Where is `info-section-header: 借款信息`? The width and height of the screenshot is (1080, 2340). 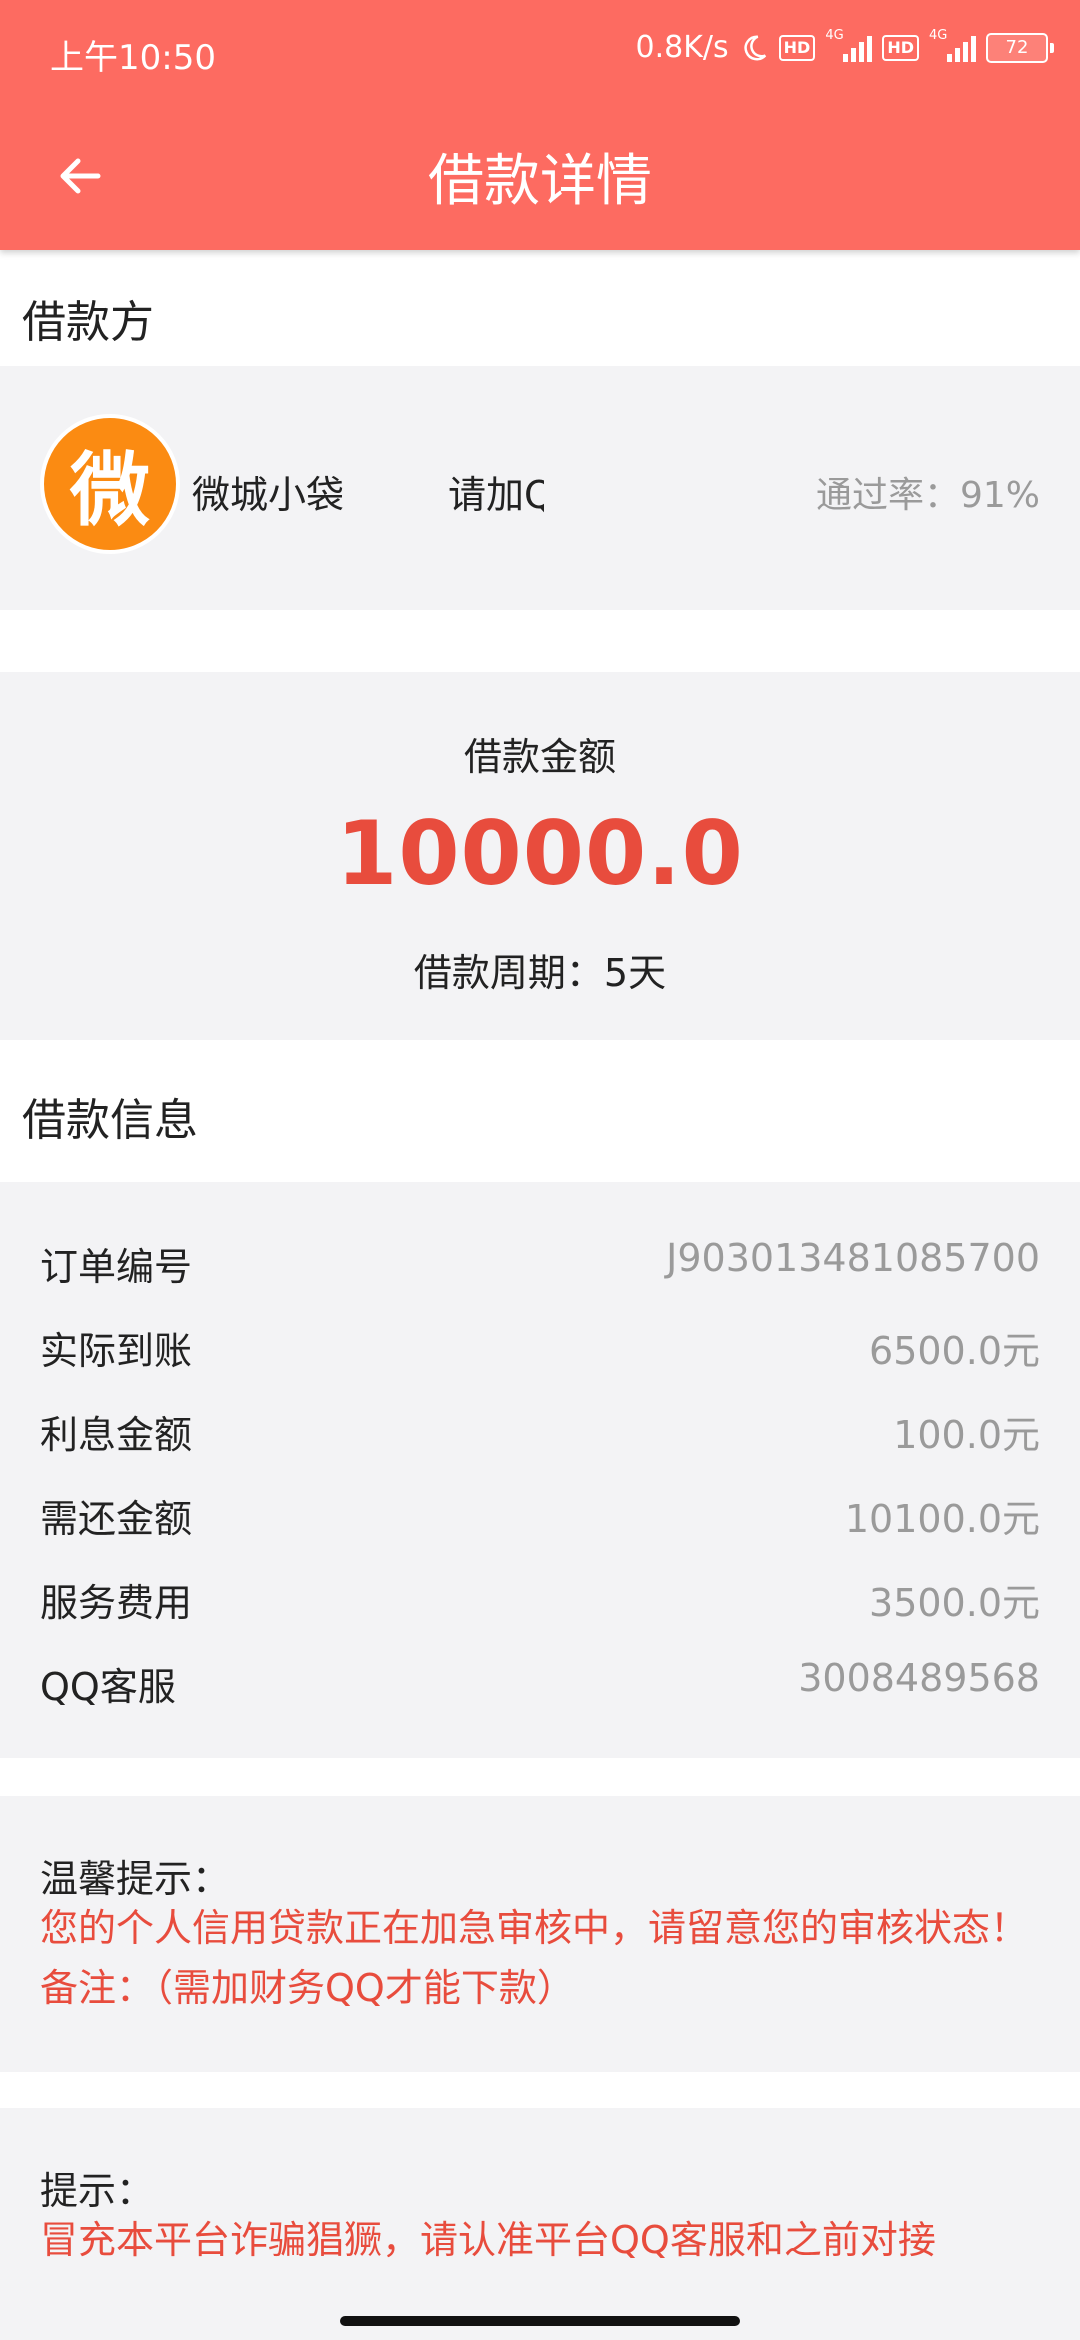
info-section-header: 借款信息 is located at coordinates (540, 1111).